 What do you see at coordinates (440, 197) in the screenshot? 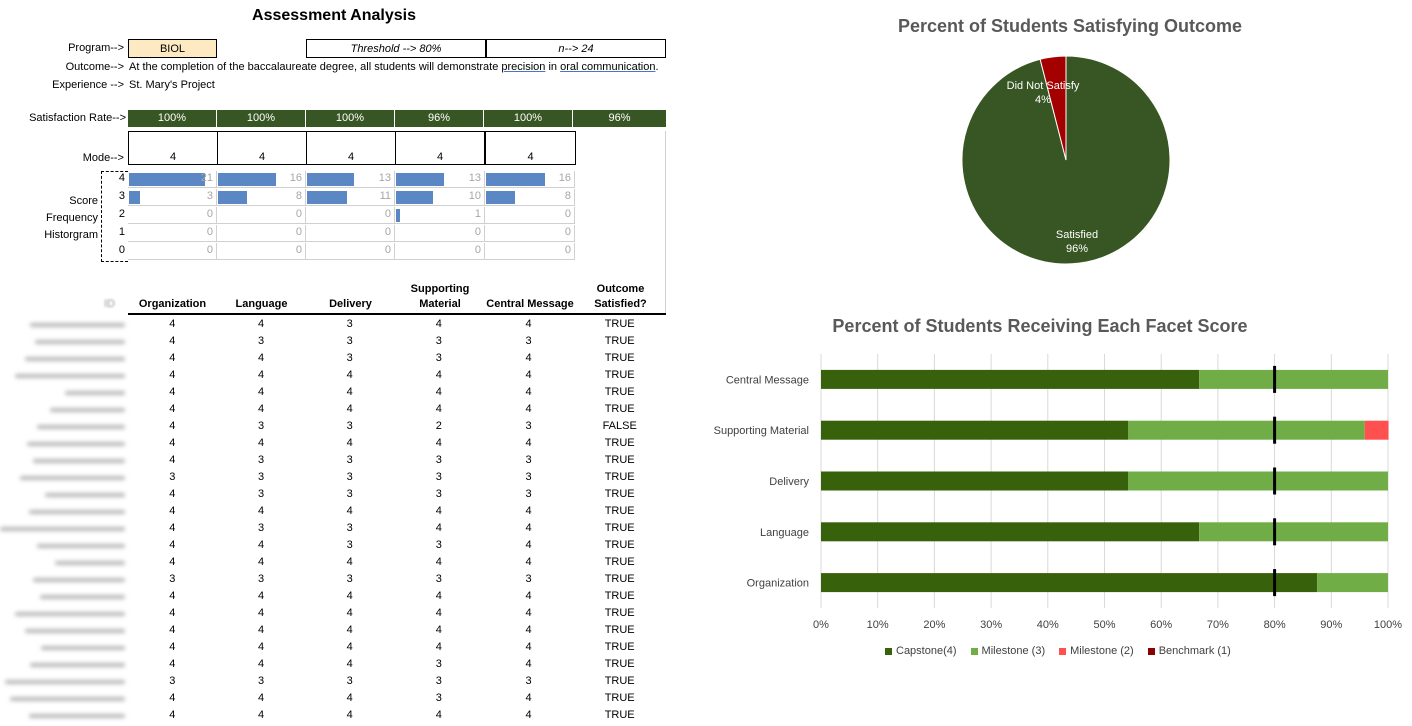
I see `hist-cell: 10` at bounding box center [440, 197].